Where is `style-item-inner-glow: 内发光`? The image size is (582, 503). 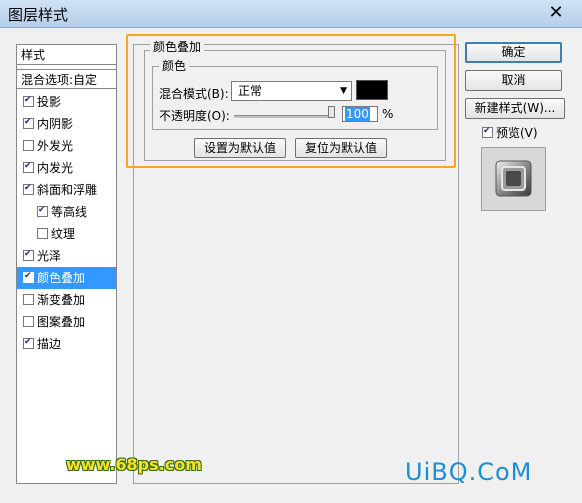
style-item-inner-glow: 内发光 is located at coordinates (66, 168).